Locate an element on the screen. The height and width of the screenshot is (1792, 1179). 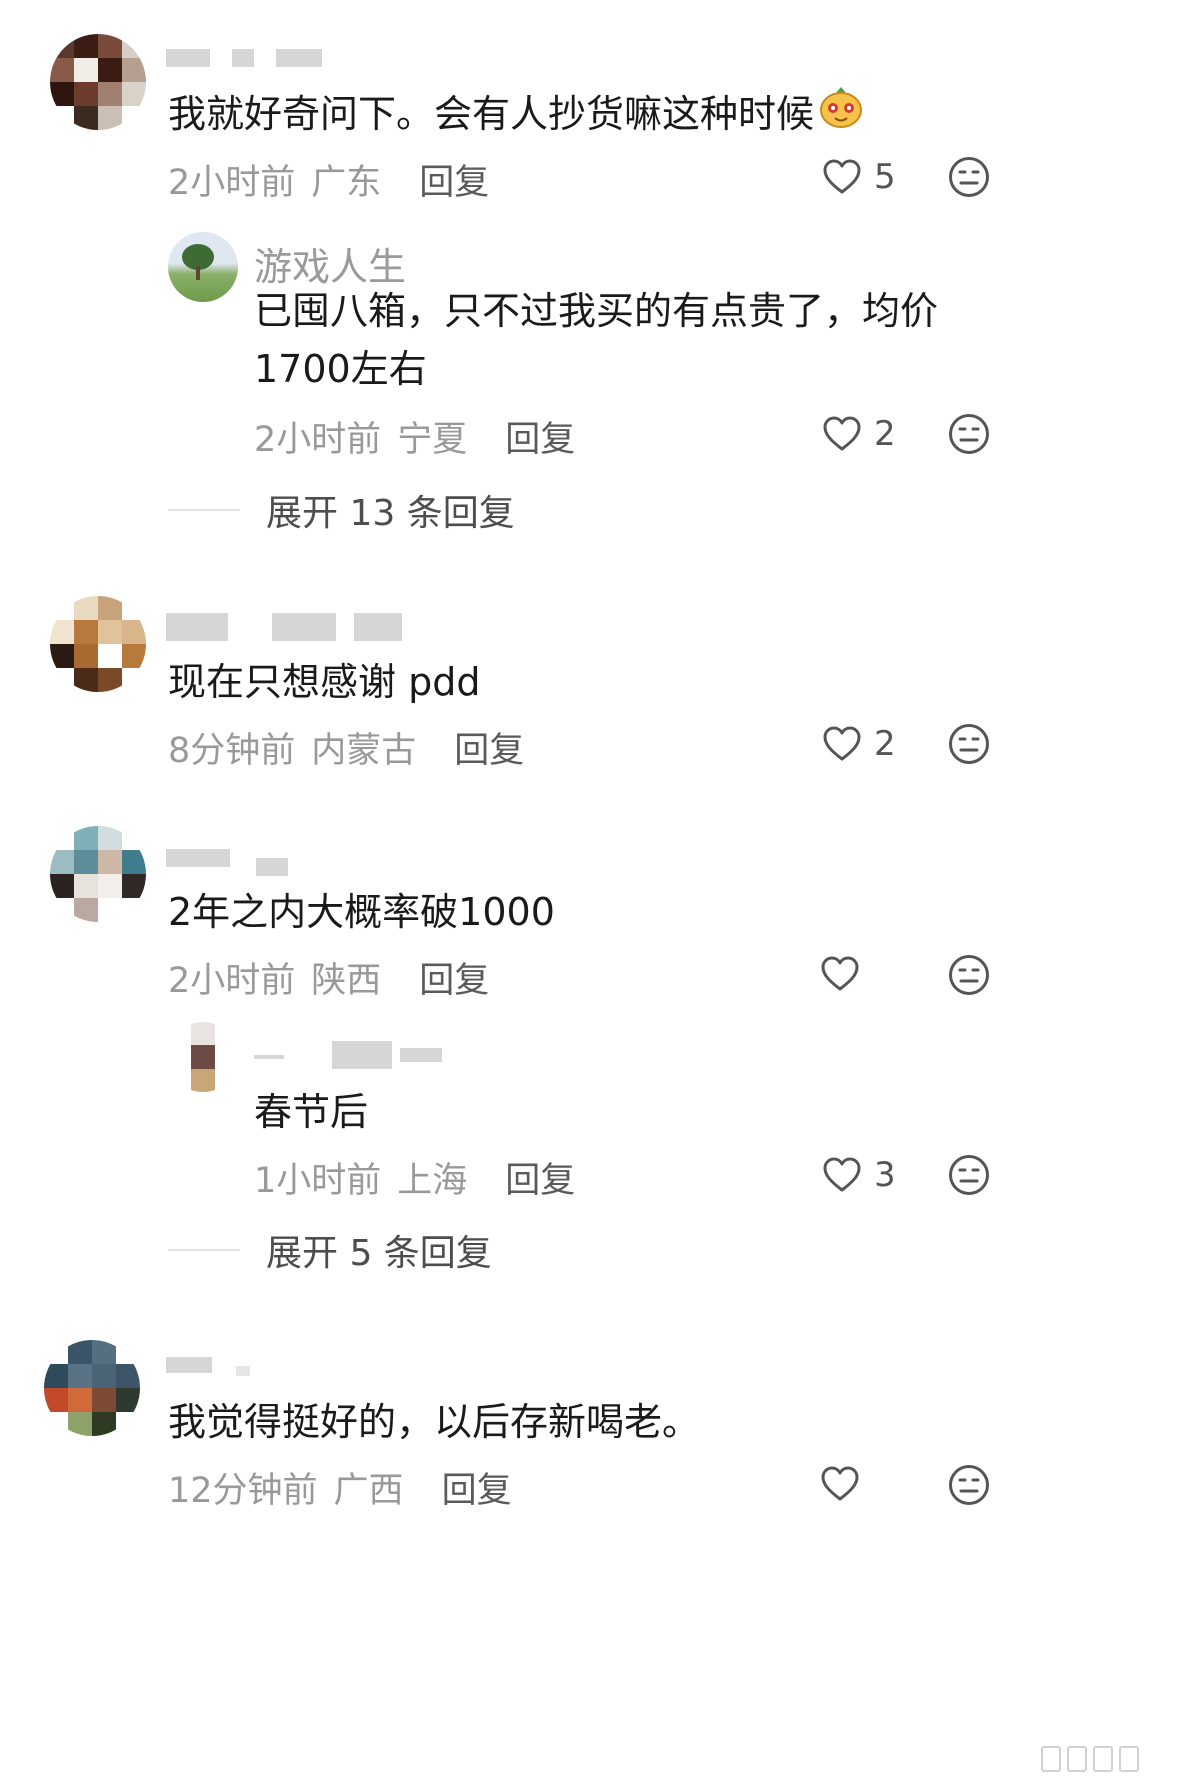
reply-meta: 2小时前 宁夏 回复 is located at coordinates (414, 436).